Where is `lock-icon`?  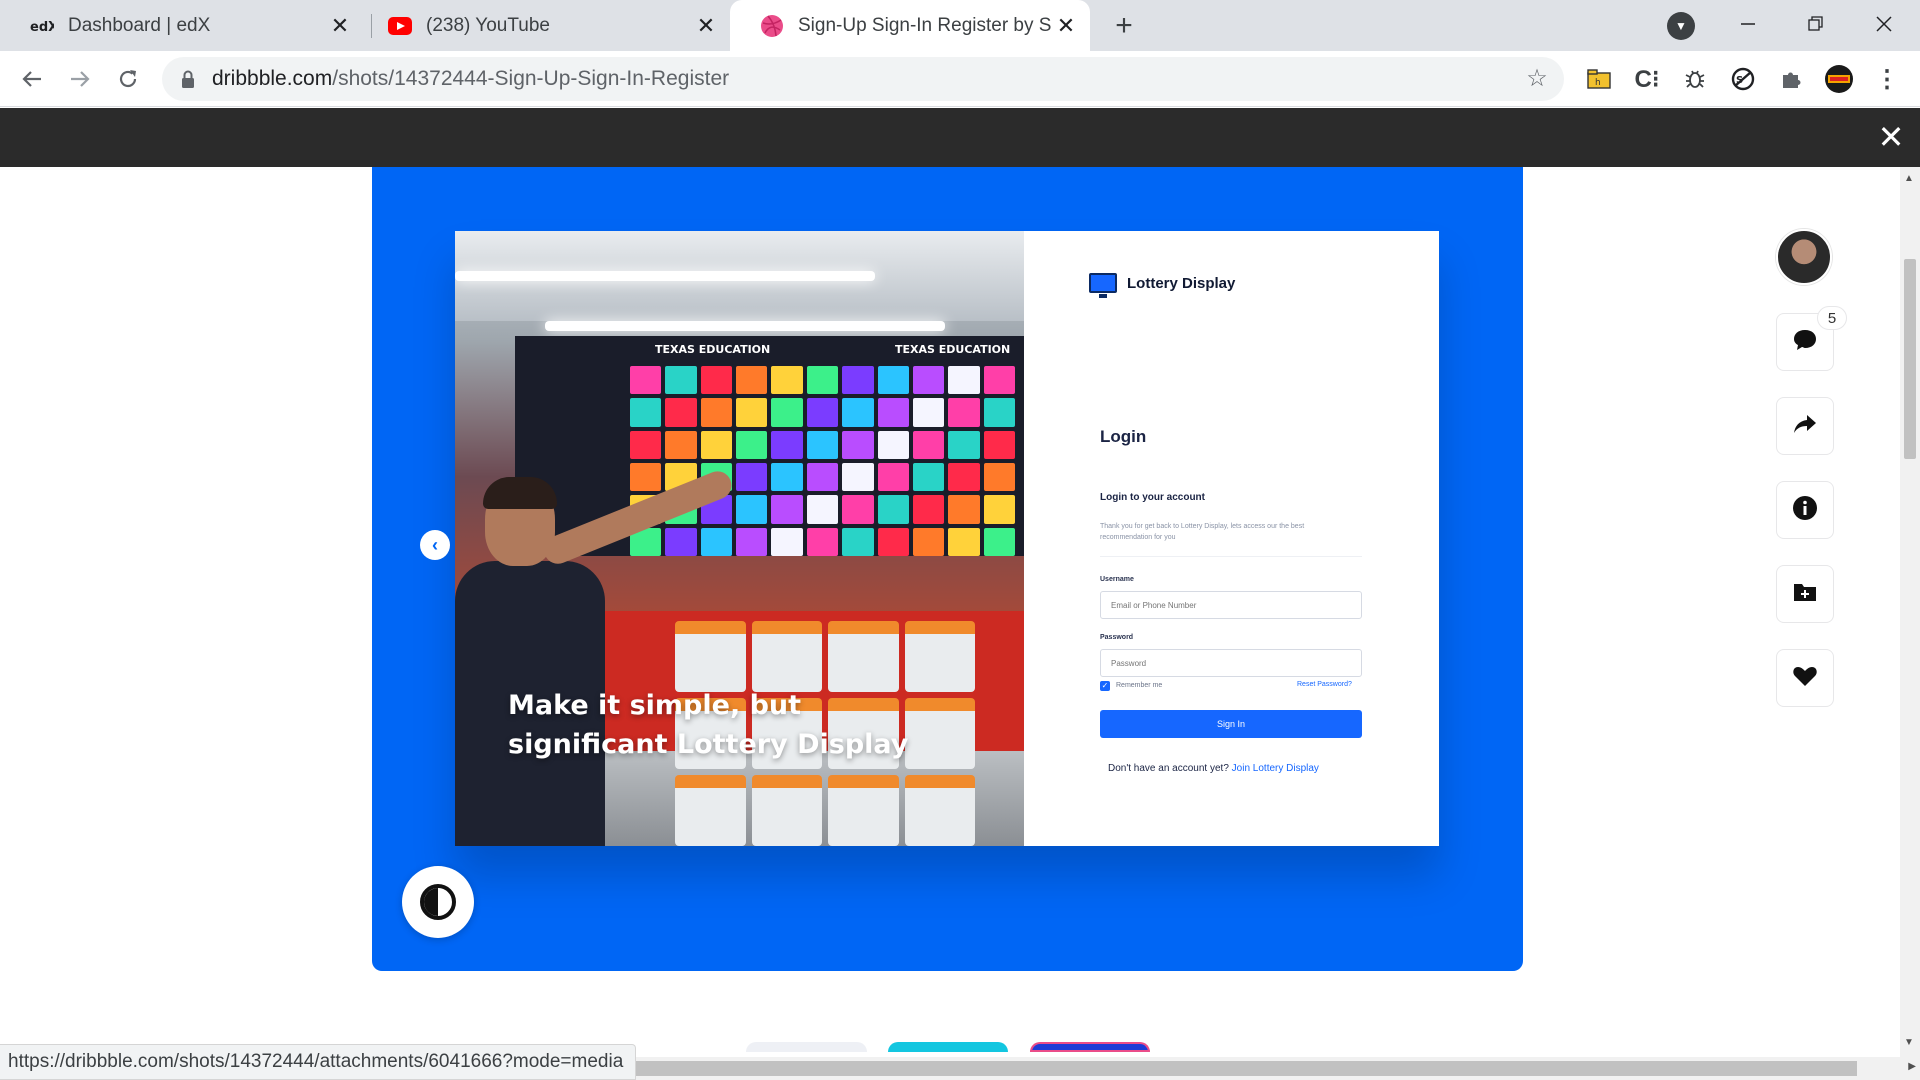
lock-icon is located at coordinates (190, 79).